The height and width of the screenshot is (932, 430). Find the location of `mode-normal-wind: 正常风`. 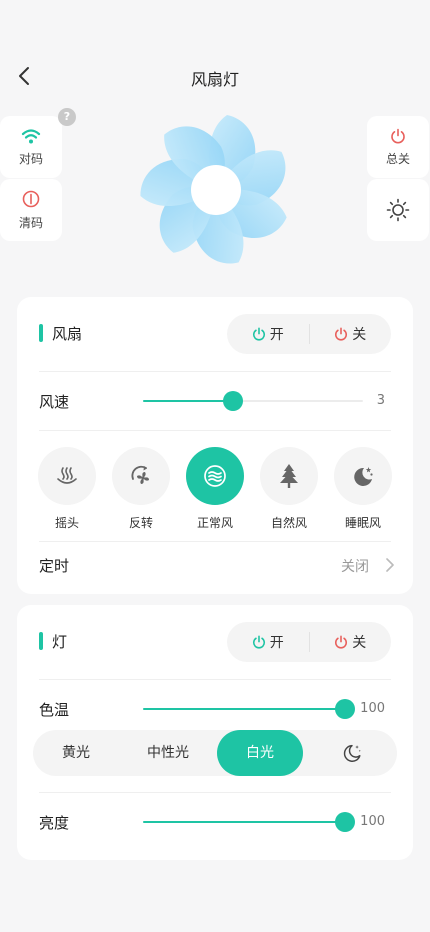

mode-normal-wind: 正常风 is located at coordinates (215, 489).